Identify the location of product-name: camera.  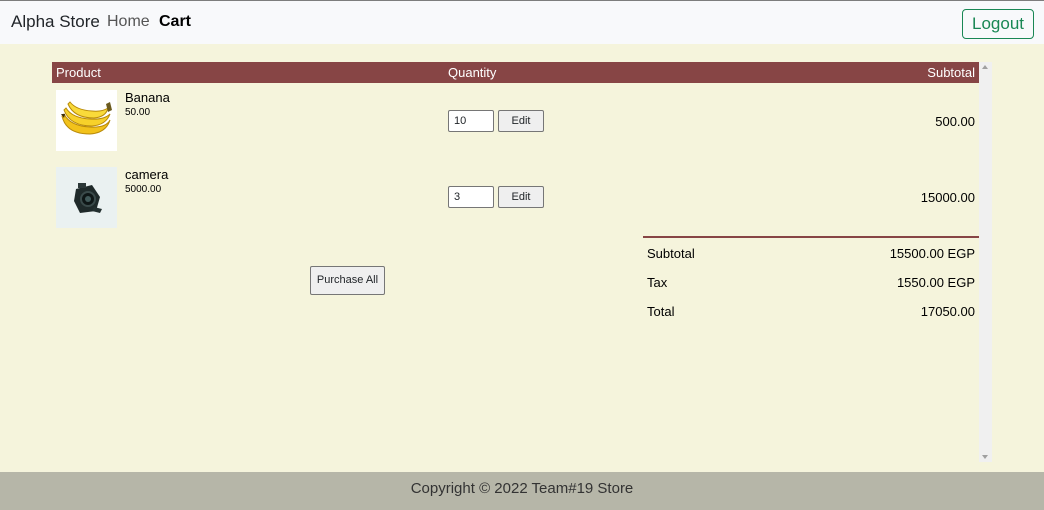
(147, 174).